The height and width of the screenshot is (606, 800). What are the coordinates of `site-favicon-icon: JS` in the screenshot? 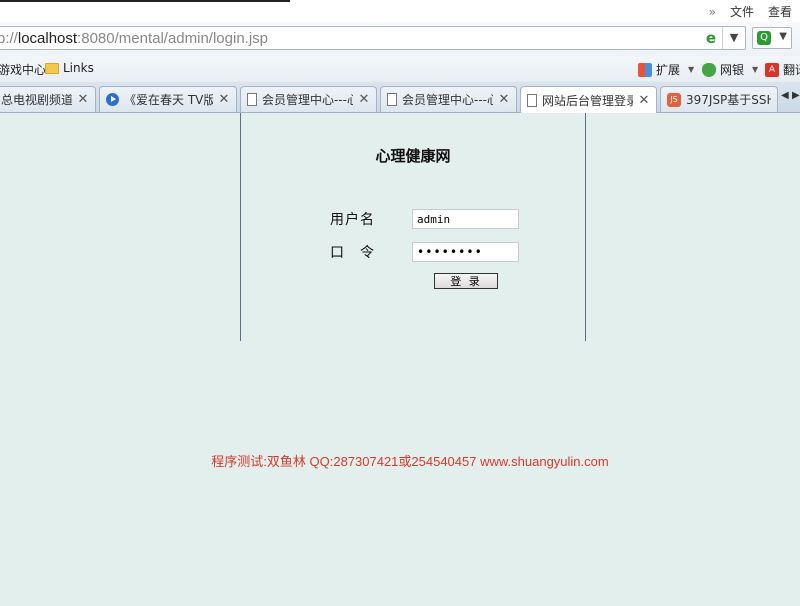 It's located at (674, 99).